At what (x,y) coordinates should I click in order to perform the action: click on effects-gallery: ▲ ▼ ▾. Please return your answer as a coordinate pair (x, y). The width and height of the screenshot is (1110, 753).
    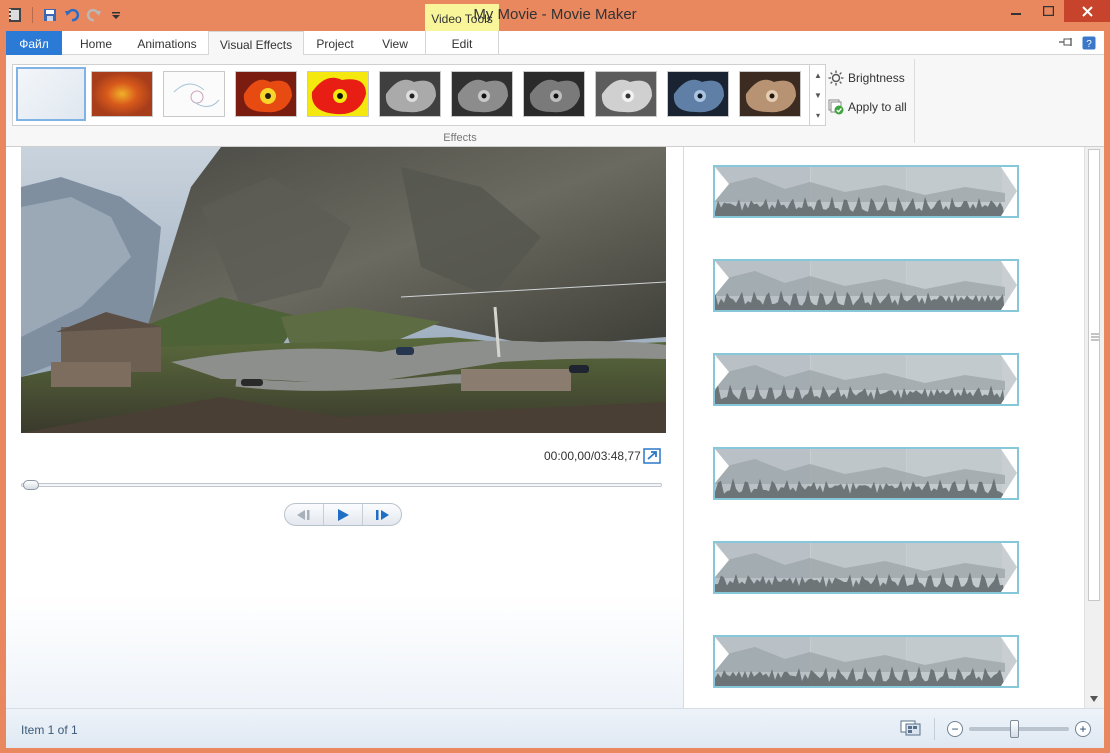
    Looking at the image, I should click on (419, 95).